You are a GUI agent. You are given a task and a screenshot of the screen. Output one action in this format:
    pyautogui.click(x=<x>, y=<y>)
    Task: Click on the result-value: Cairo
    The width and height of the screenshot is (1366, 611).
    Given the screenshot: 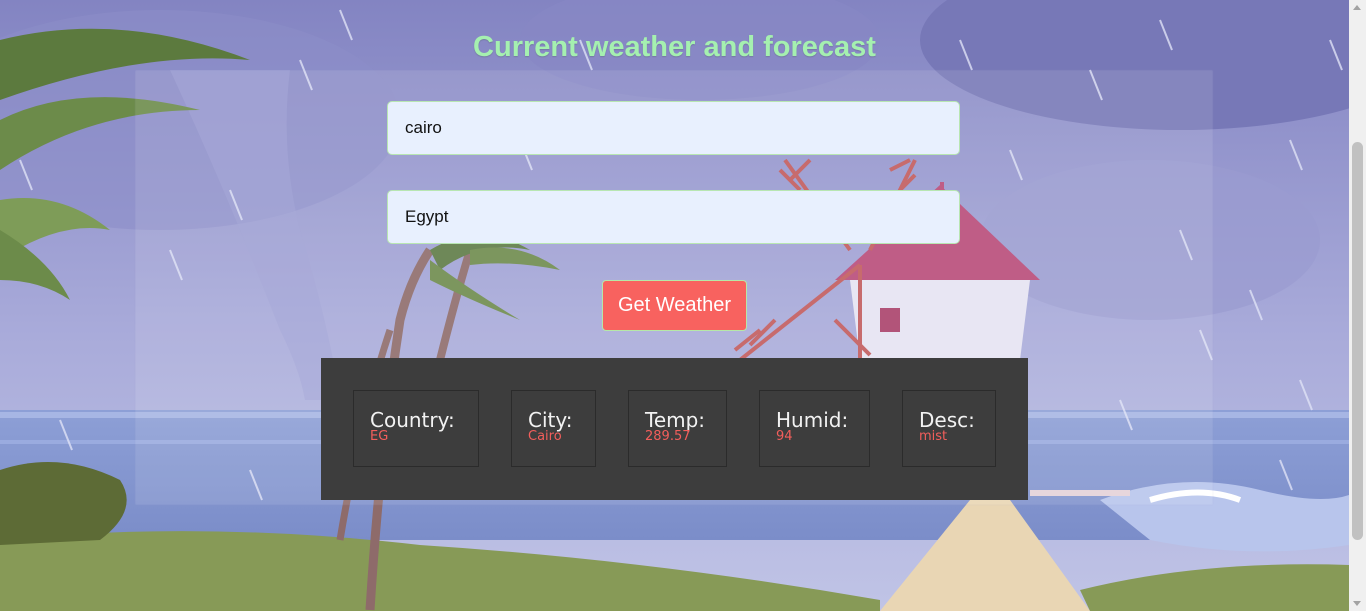 What is the action you would take?
    pyautogui.click(x=545, y=436)
    